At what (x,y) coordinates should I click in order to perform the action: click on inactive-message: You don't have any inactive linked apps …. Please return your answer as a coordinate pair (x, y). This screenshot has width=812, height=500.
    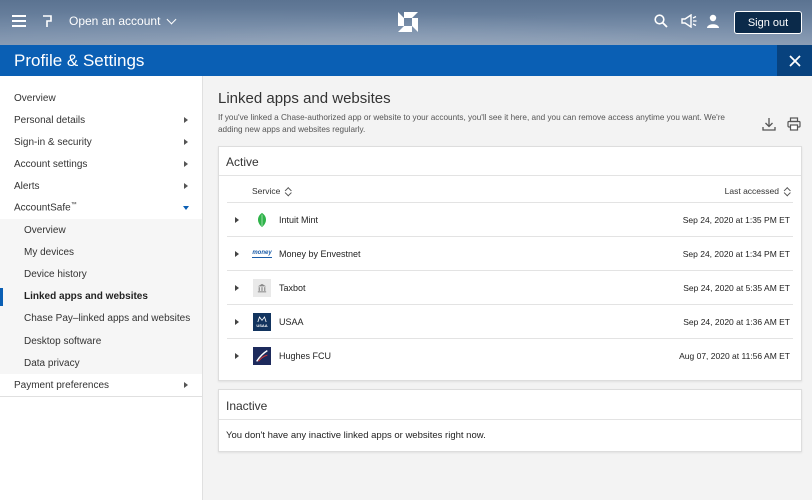
    Looking at the image, I should click on (356, 435).